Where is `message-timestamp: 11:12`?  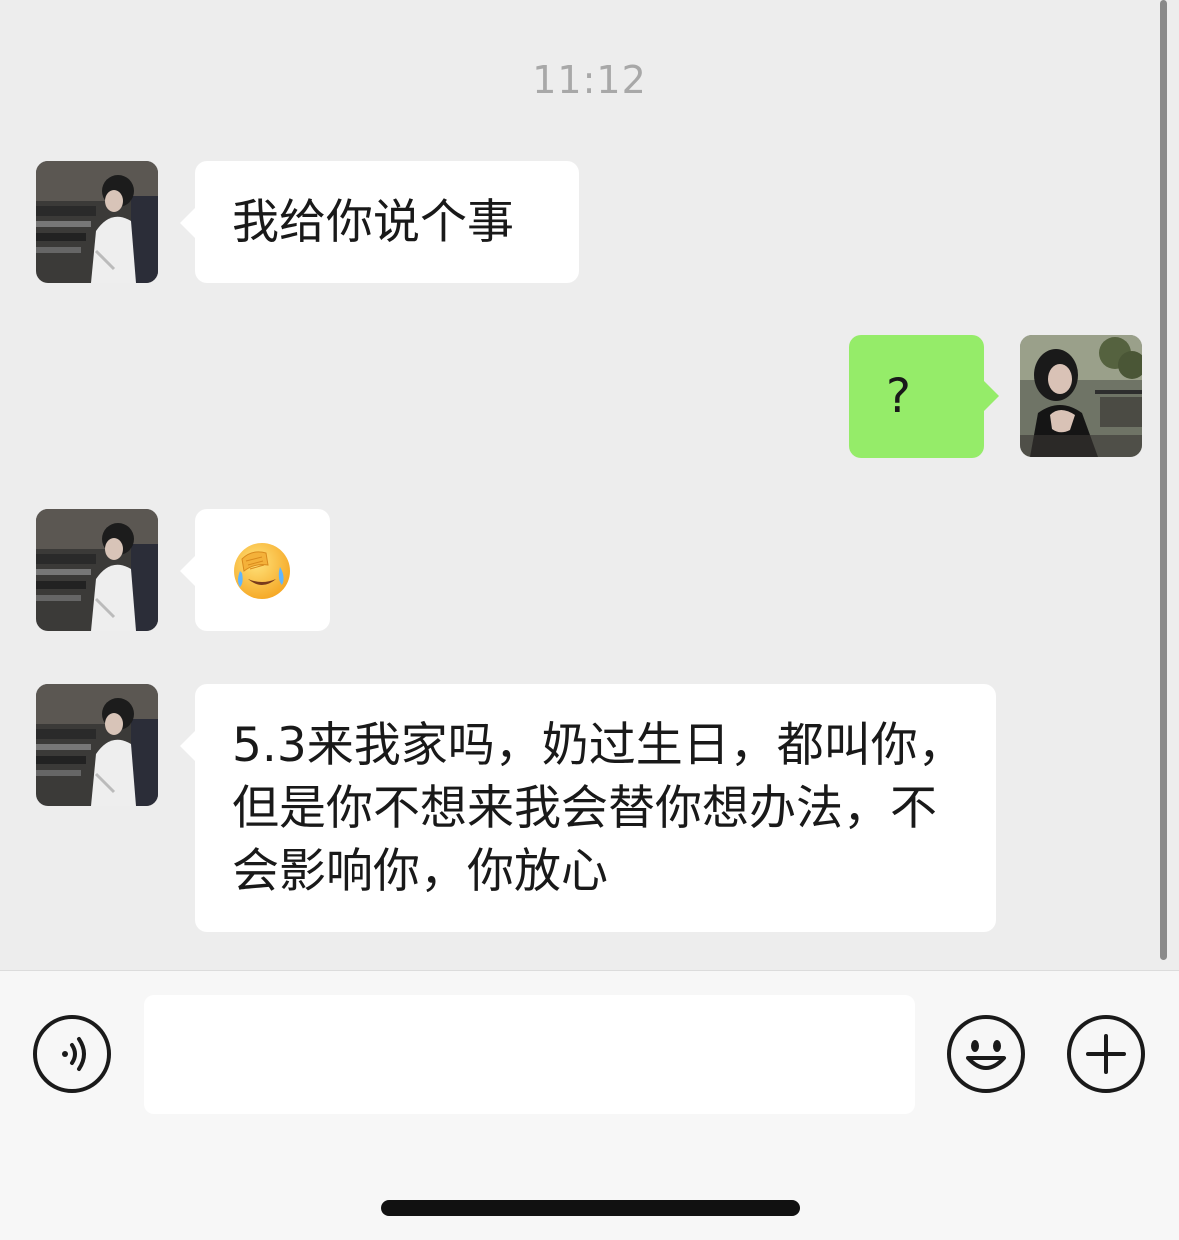 message-timestamp: 11:12 is located at coordinates (589, 80).